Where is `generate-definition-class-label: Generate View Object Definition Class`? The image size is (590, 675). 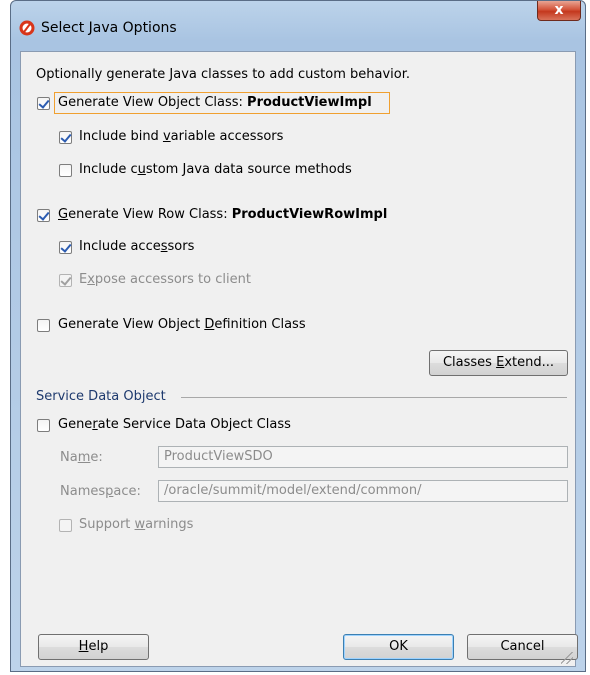
generate-definition-class-label: Generate View Object Definition Class is located at coordinates (182, 324).